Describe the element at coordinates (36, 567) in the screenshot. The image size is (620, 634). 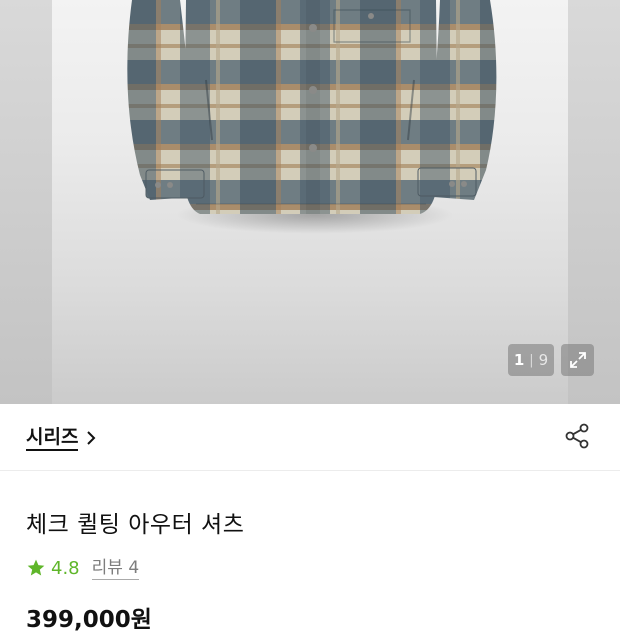
I see `star-icon` at that location.